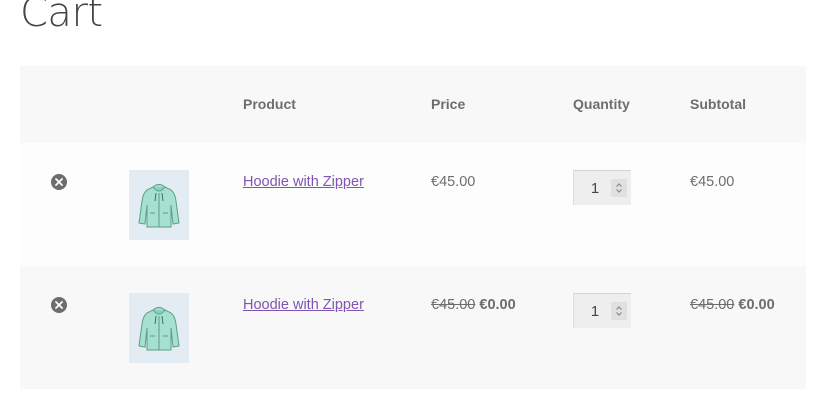  I want to click on price-original: €45.00, so click(453, 305).